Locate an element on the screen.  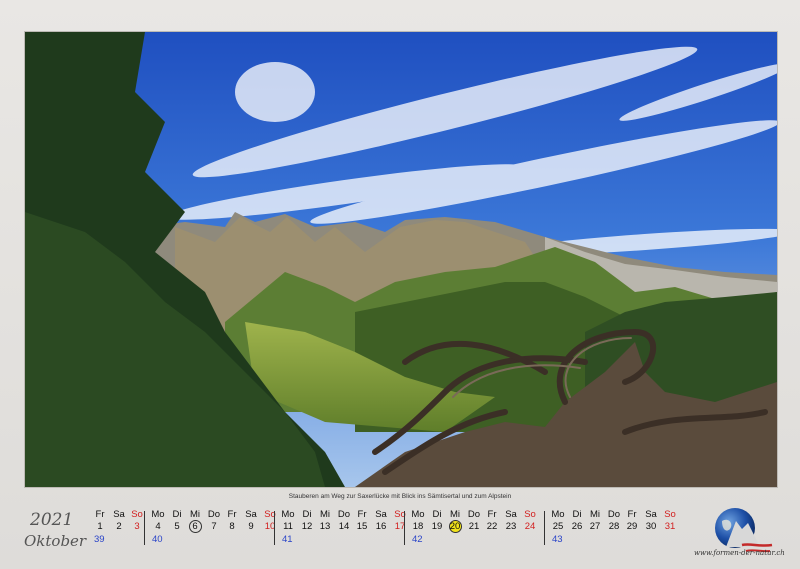
day-number: 14 is located at coordinates (344, 526).